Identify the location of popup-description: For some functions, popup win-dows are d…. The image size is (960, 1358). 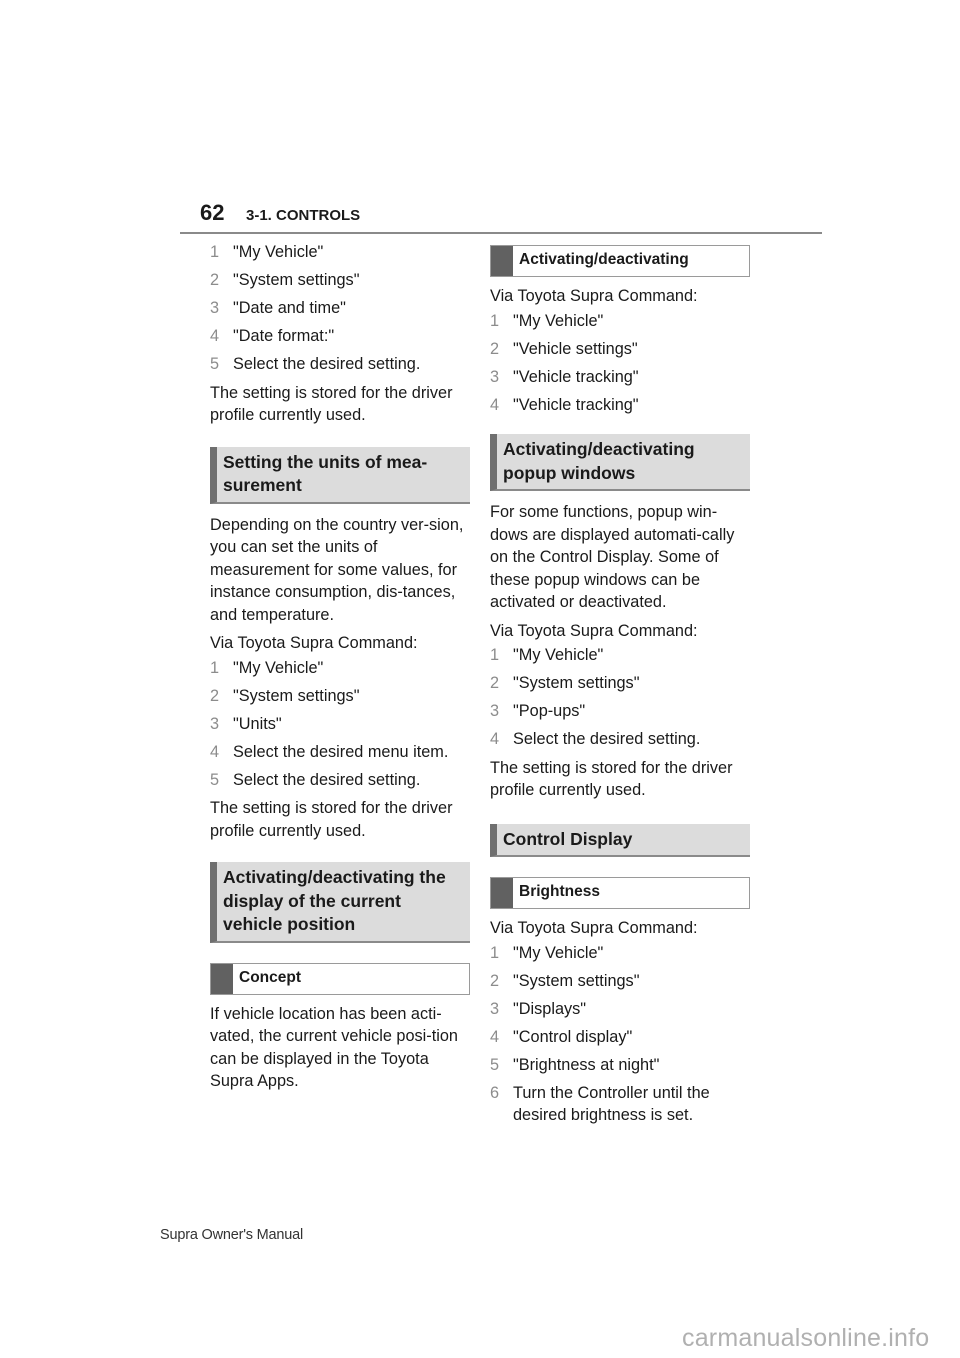
(612, 557).